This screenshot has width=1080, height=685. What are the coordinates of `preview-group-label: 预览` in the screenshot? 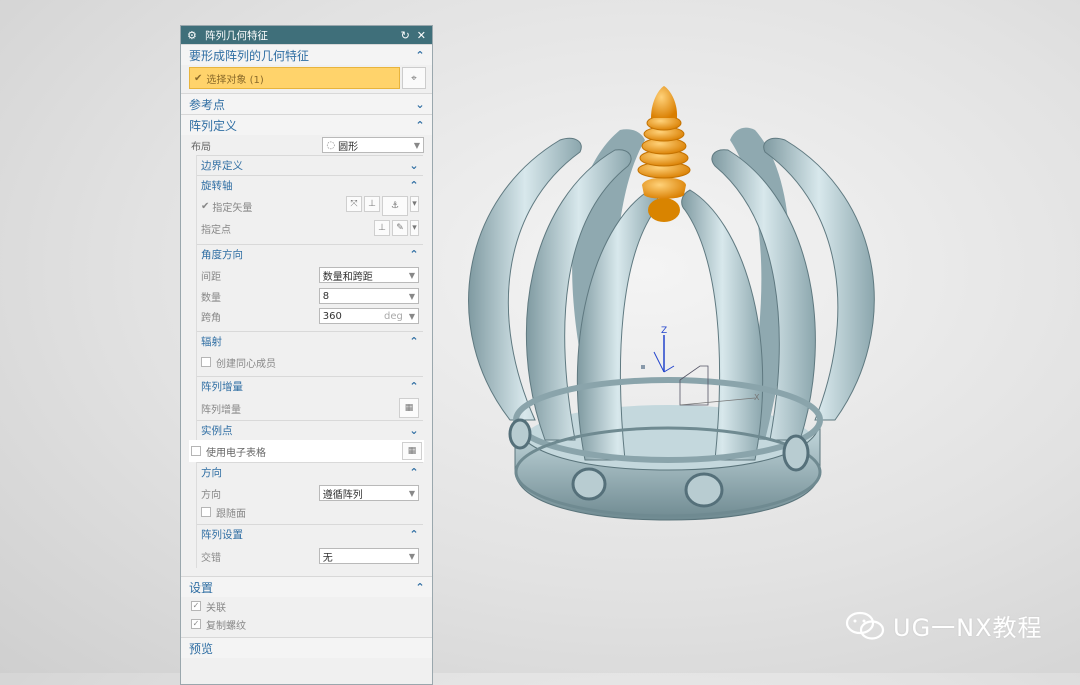 It's located at (201, 648).